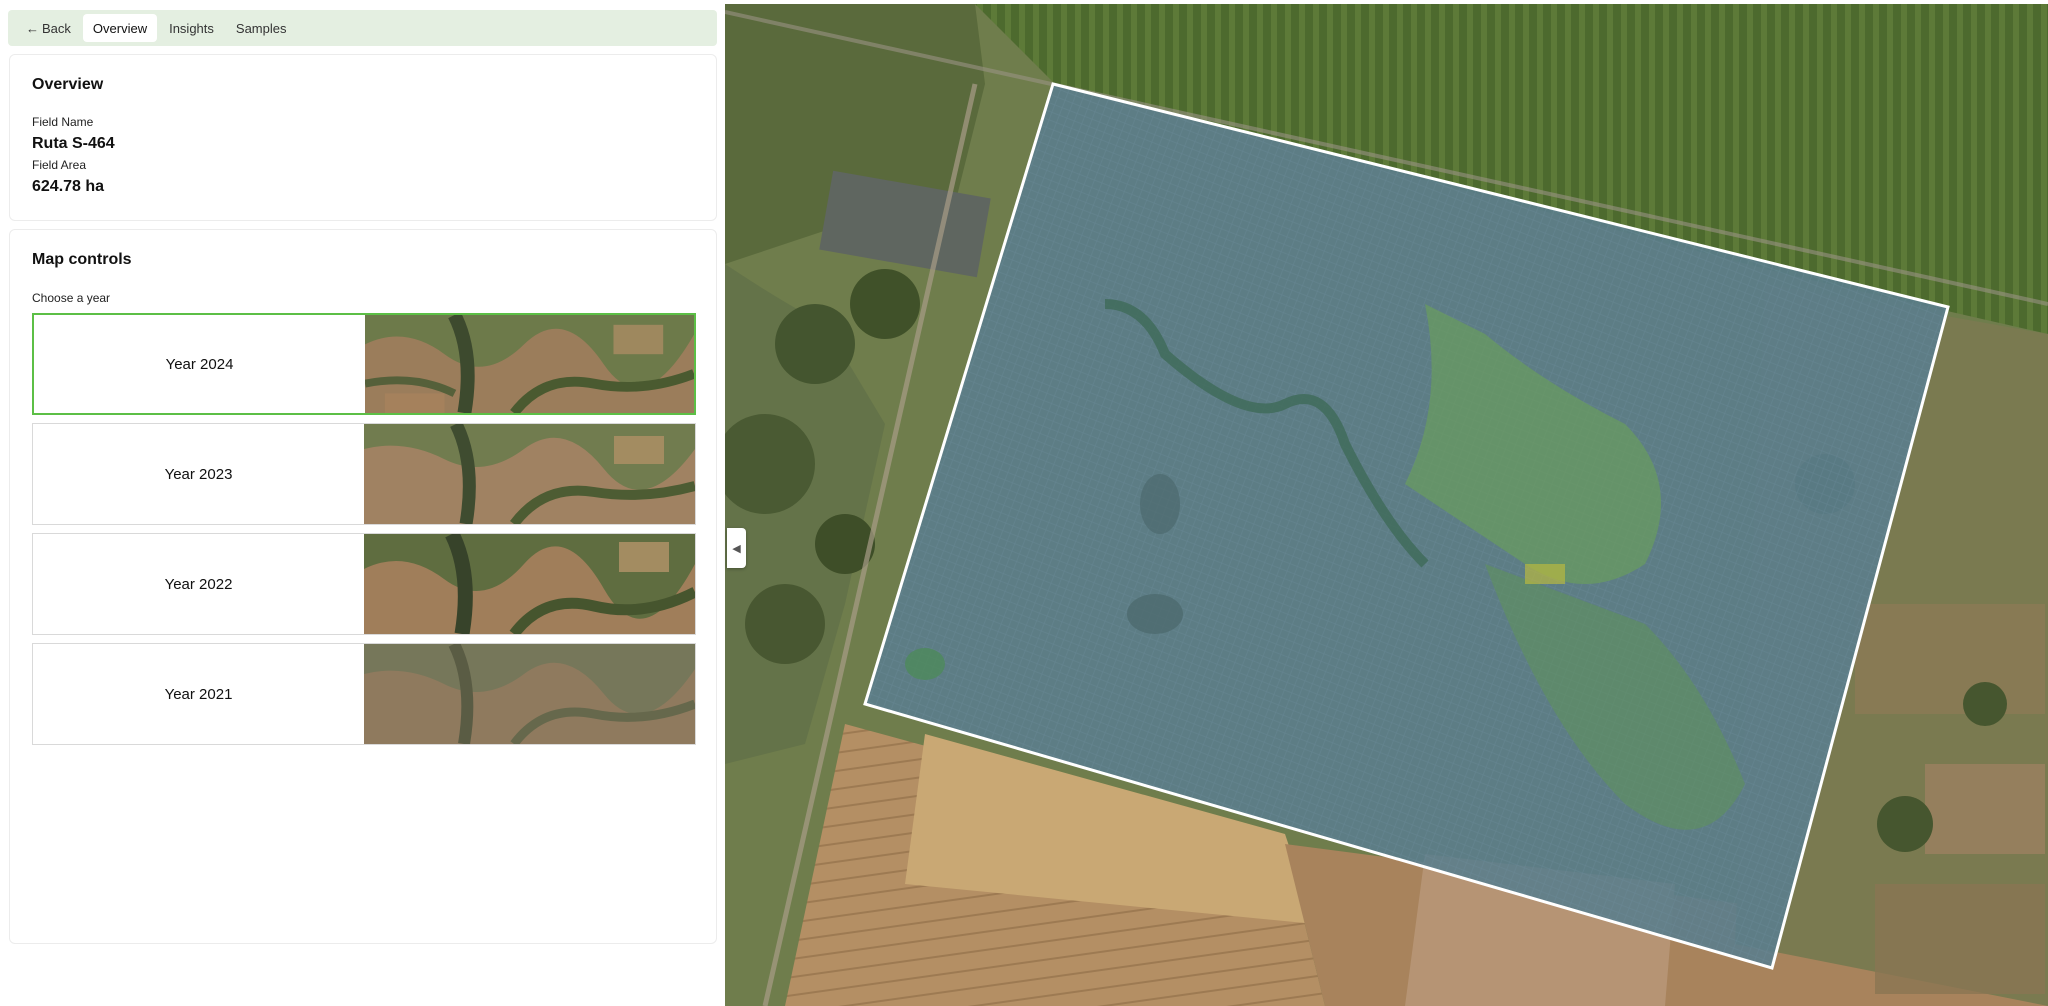 Image resolution: width=2048 pixels, height=1006 pixels. I want to click on field-area-value: 624.78 ha, so click(68, 186).